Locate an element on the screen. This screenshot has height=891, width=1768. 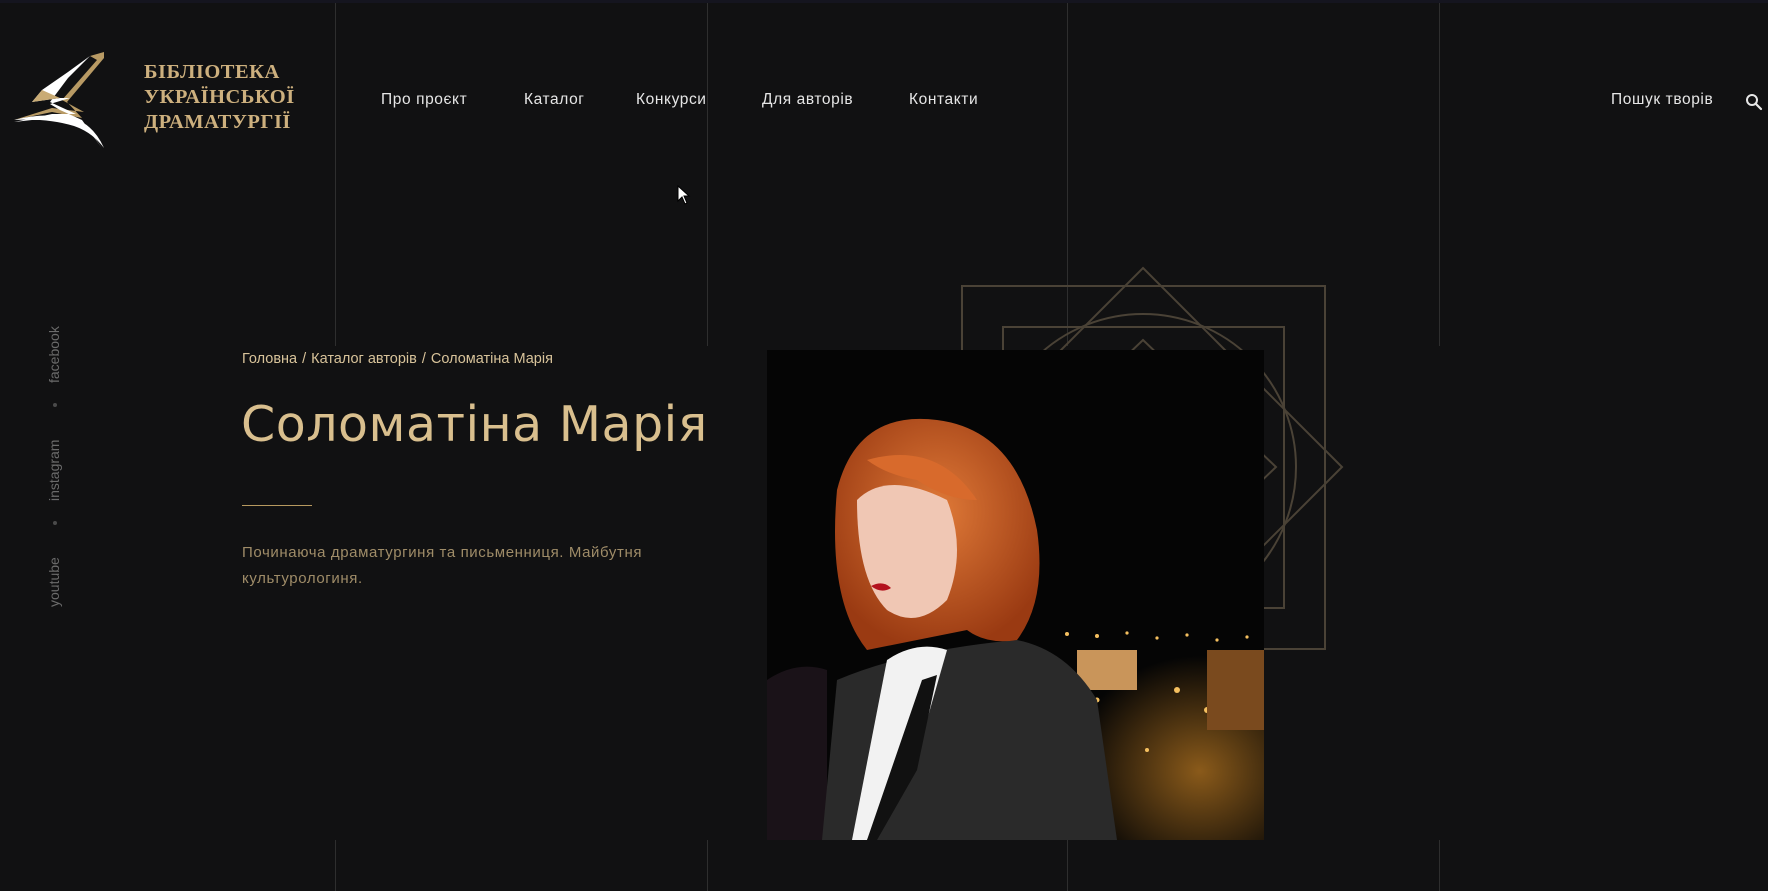
logo-text: БІБЛІОТЕКА УКРАЇНСЬКОЇ ДРАМАТУРГІЇ is located at coordinates (219, 97).